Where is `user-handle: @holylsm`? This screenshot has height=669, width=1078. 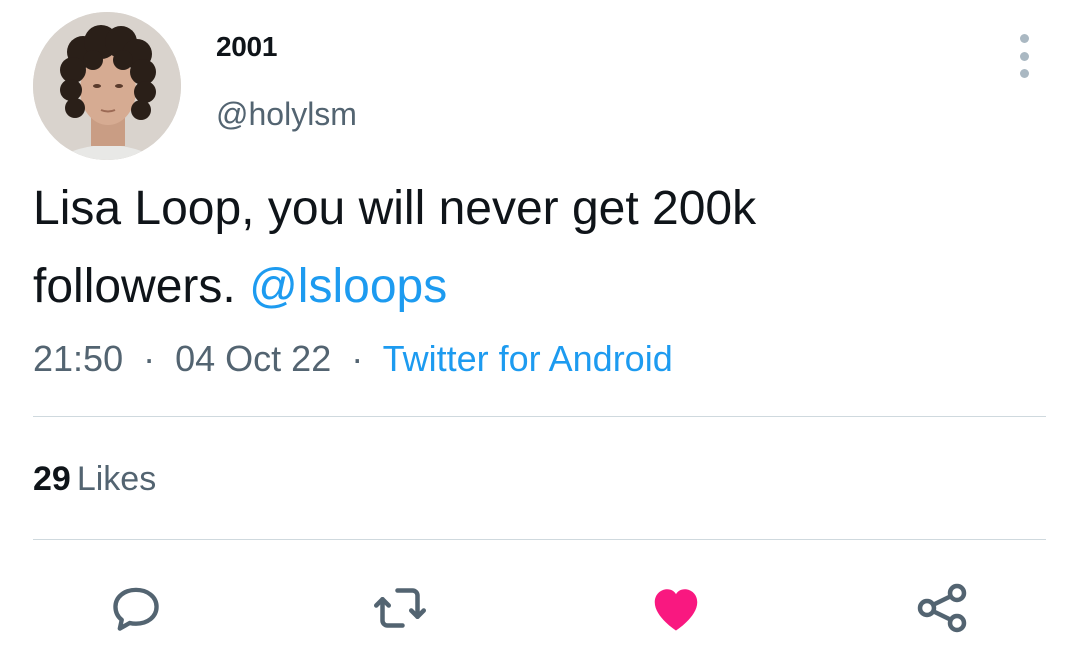
user-handle: @holylsm is located at coordinates (286, 114).